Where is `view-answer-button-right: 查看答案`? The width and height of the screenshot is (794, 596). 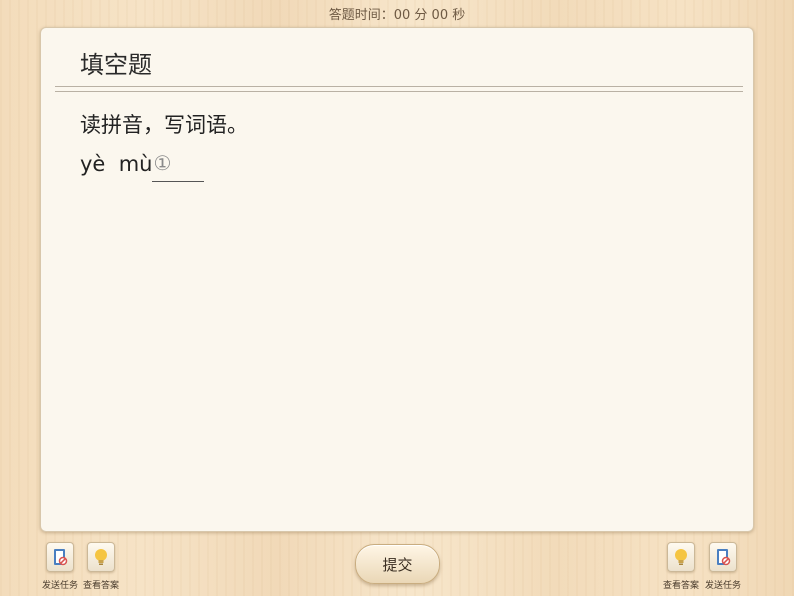
view-answer-button-right: 查看答案 is located at coordinates (681, 566).